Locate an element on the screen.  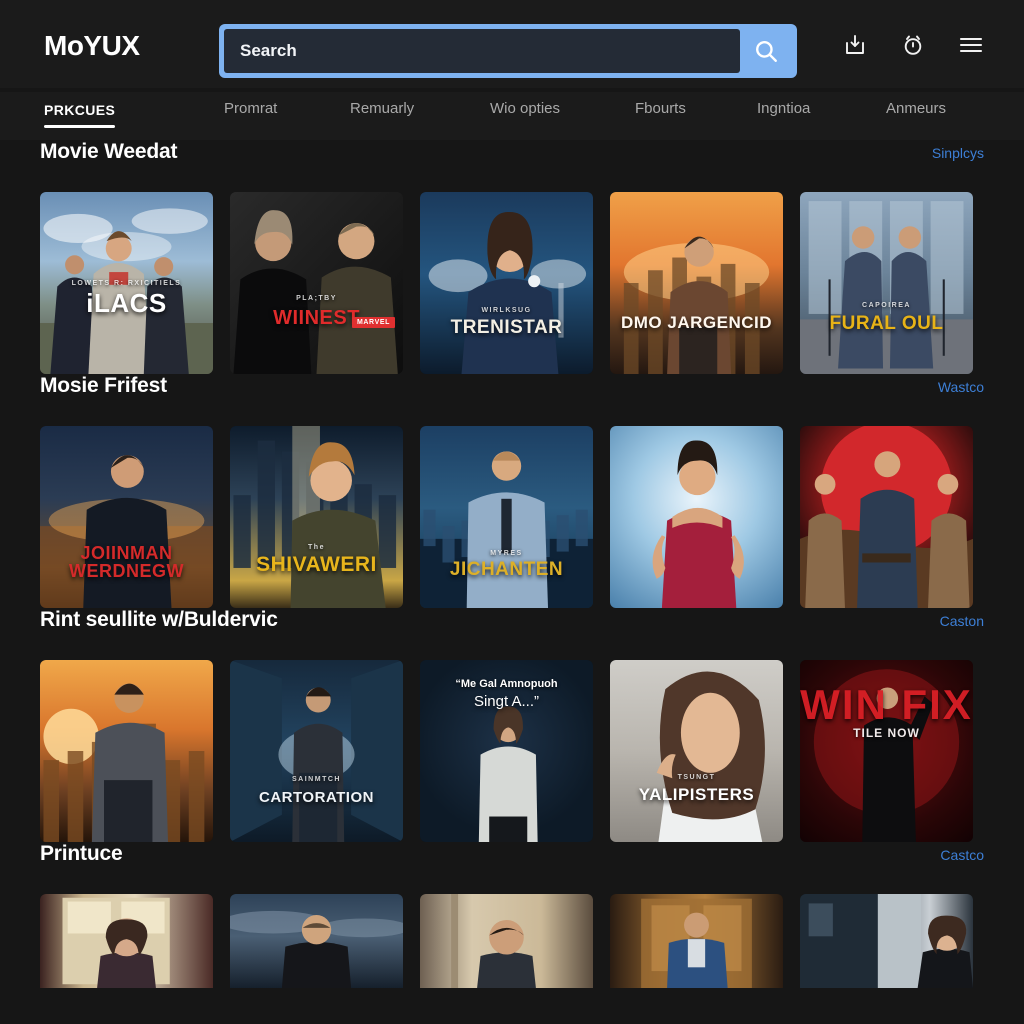
section-see-all-link: Caston is located at coordinates (962, 621).